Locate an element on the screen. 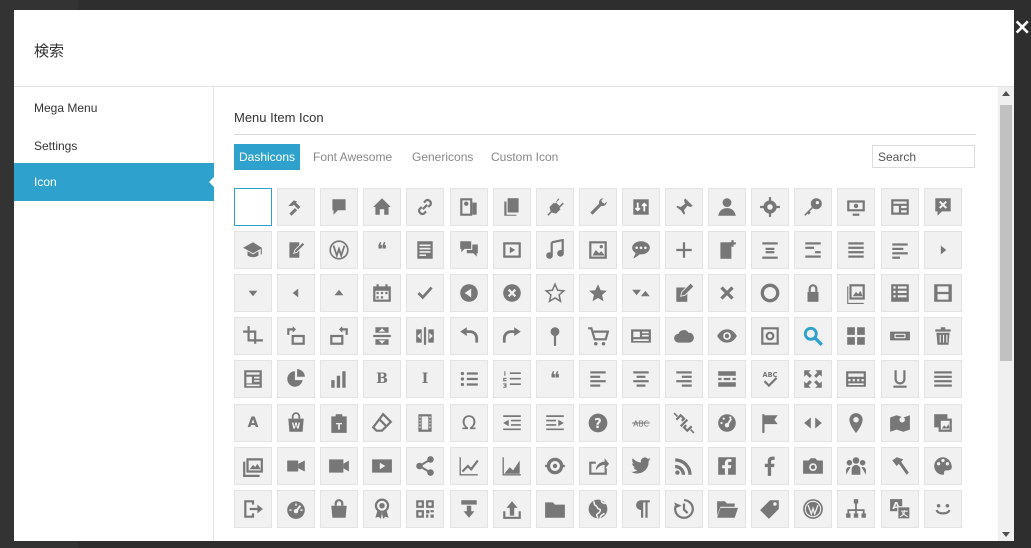 The width and height of the screenshot is (1031, 548). icon-option: ? is located at coordinates (598, 423).